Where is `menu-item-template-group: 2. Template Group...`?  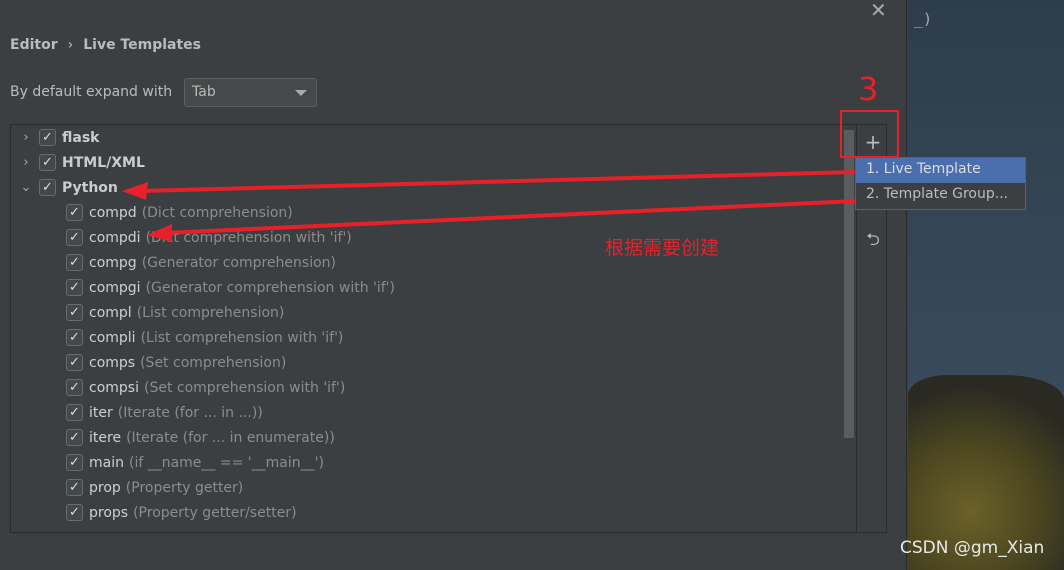 menu-item-template-group: 2. Template Group... is located at coordinates (940, 195).